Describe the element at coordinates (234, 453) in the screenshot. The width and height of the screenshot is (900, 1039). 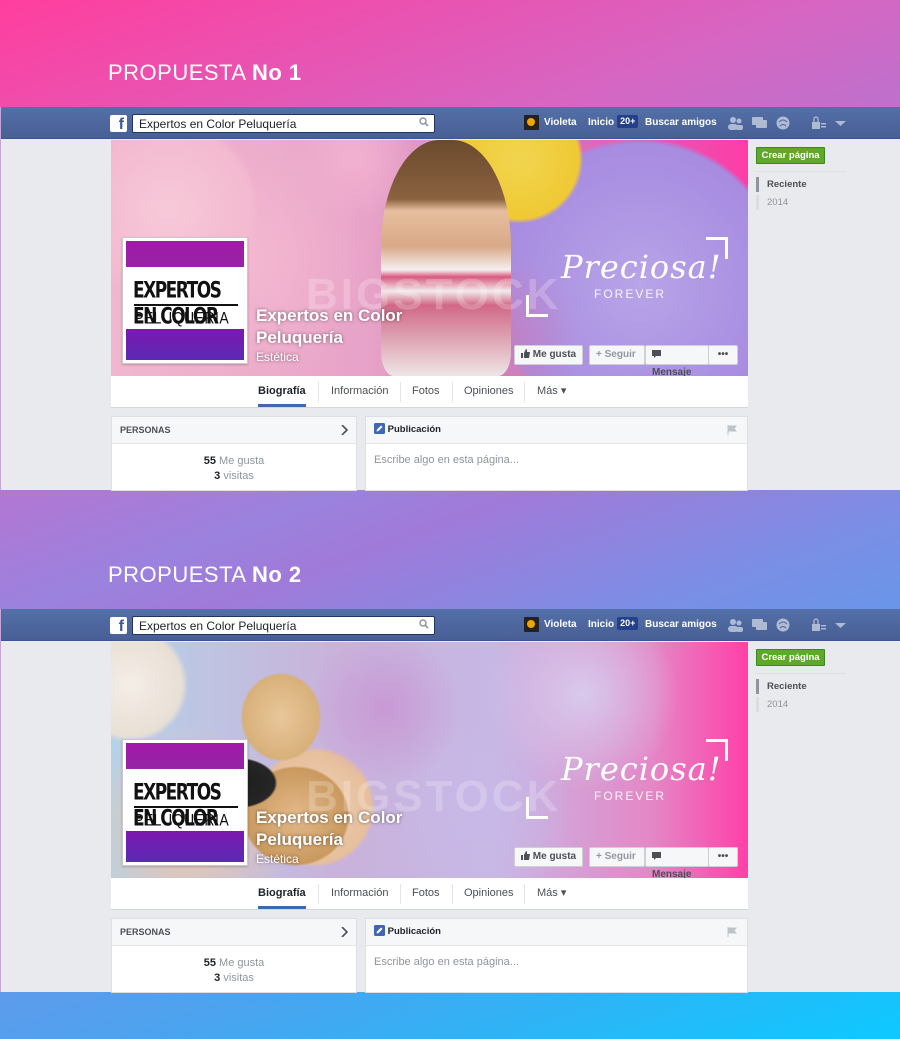
I see `people-card: PERSONAS 55 Me gusta 3 visitas` at that location.